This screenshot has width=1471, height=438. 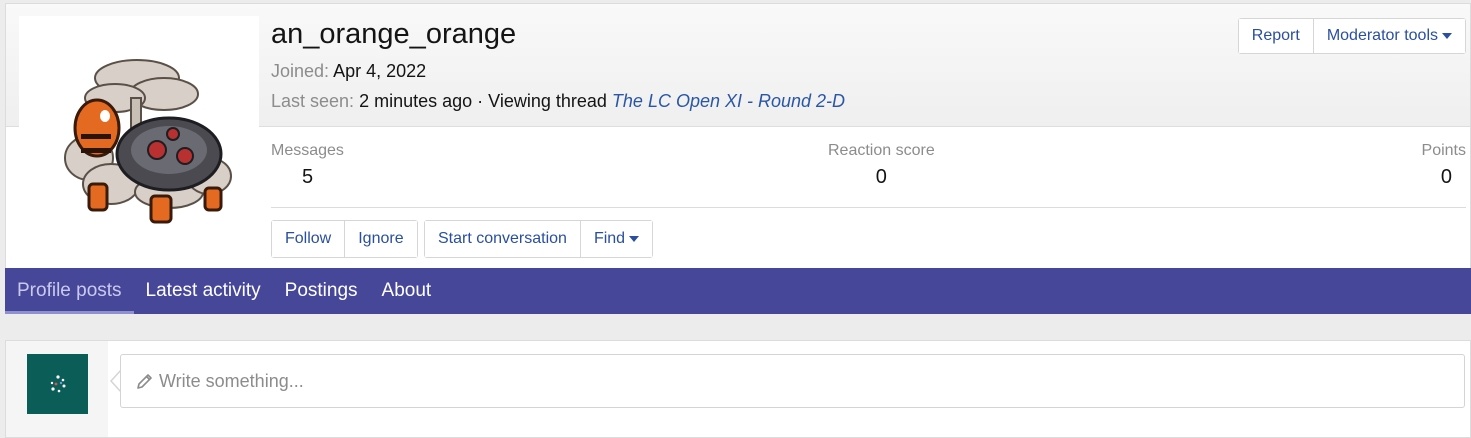 I want to click on avatar, so click(x=139, y=136).